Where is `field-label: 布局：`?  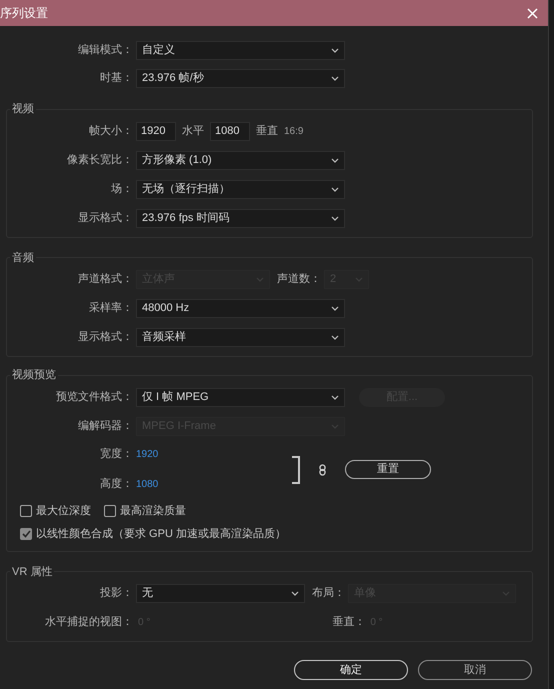
field-label: 布局： is located at coordinates (328, 594).